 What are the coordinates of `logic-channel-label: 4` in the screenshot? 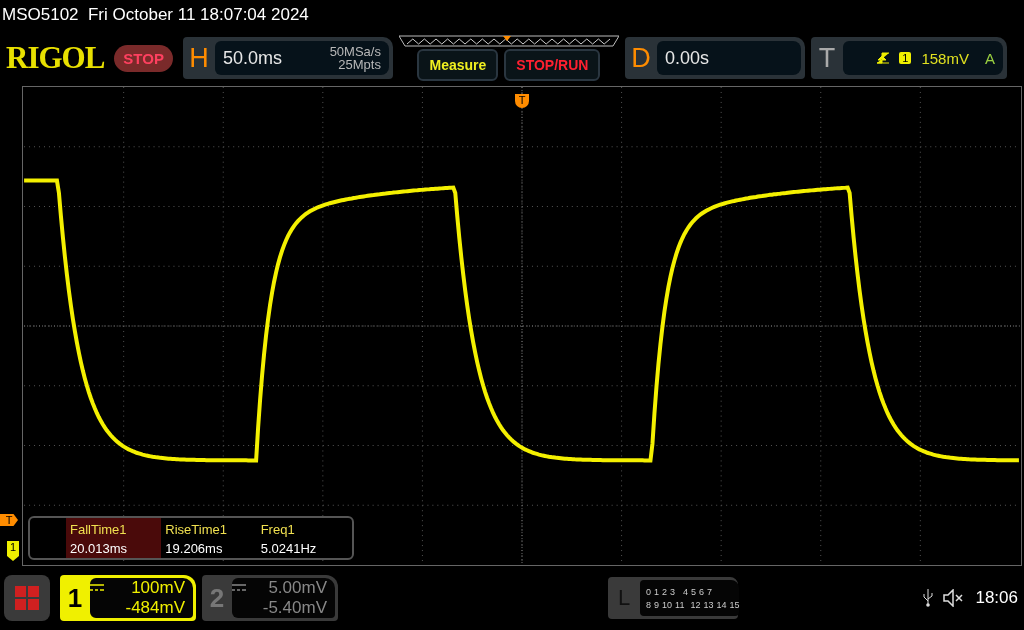 It's located at (686, 591).